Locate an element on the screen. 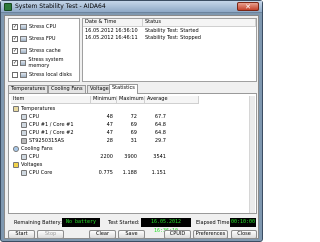 The image size is (320, 242). stat-max: 1.188 is located at coordinates (129, 173).